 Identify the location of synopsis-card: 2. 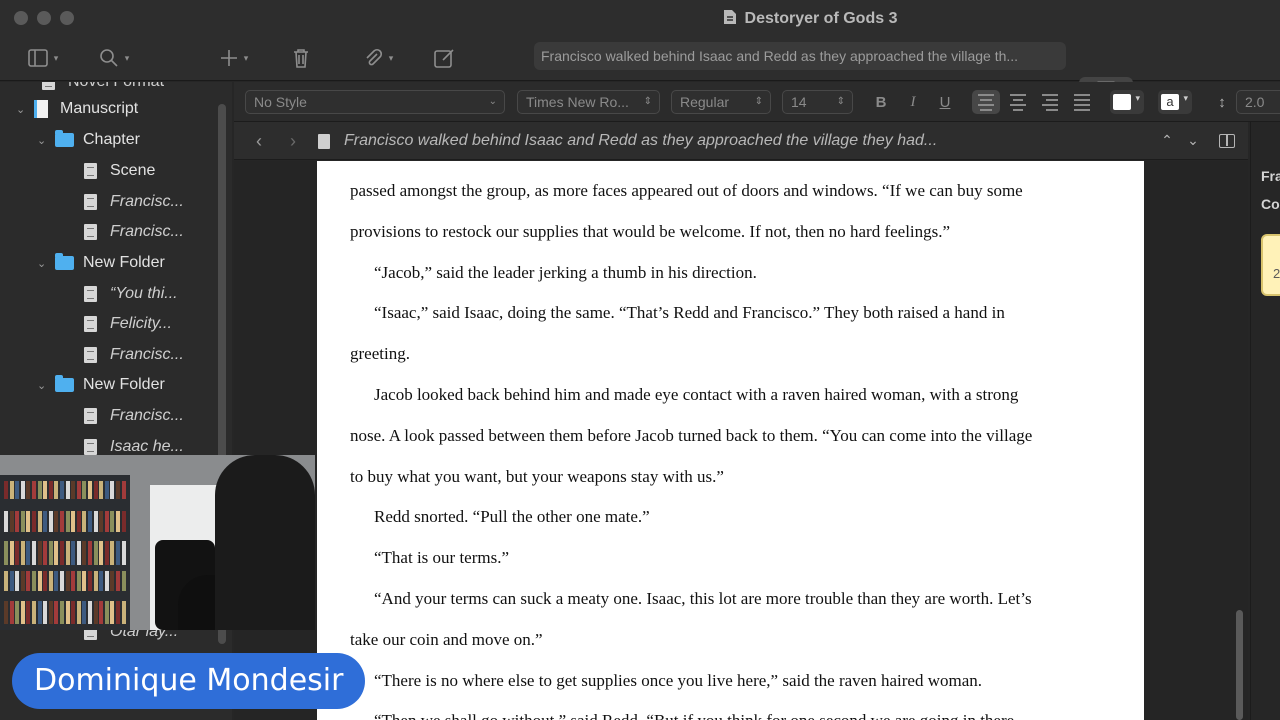
(1270, 265).